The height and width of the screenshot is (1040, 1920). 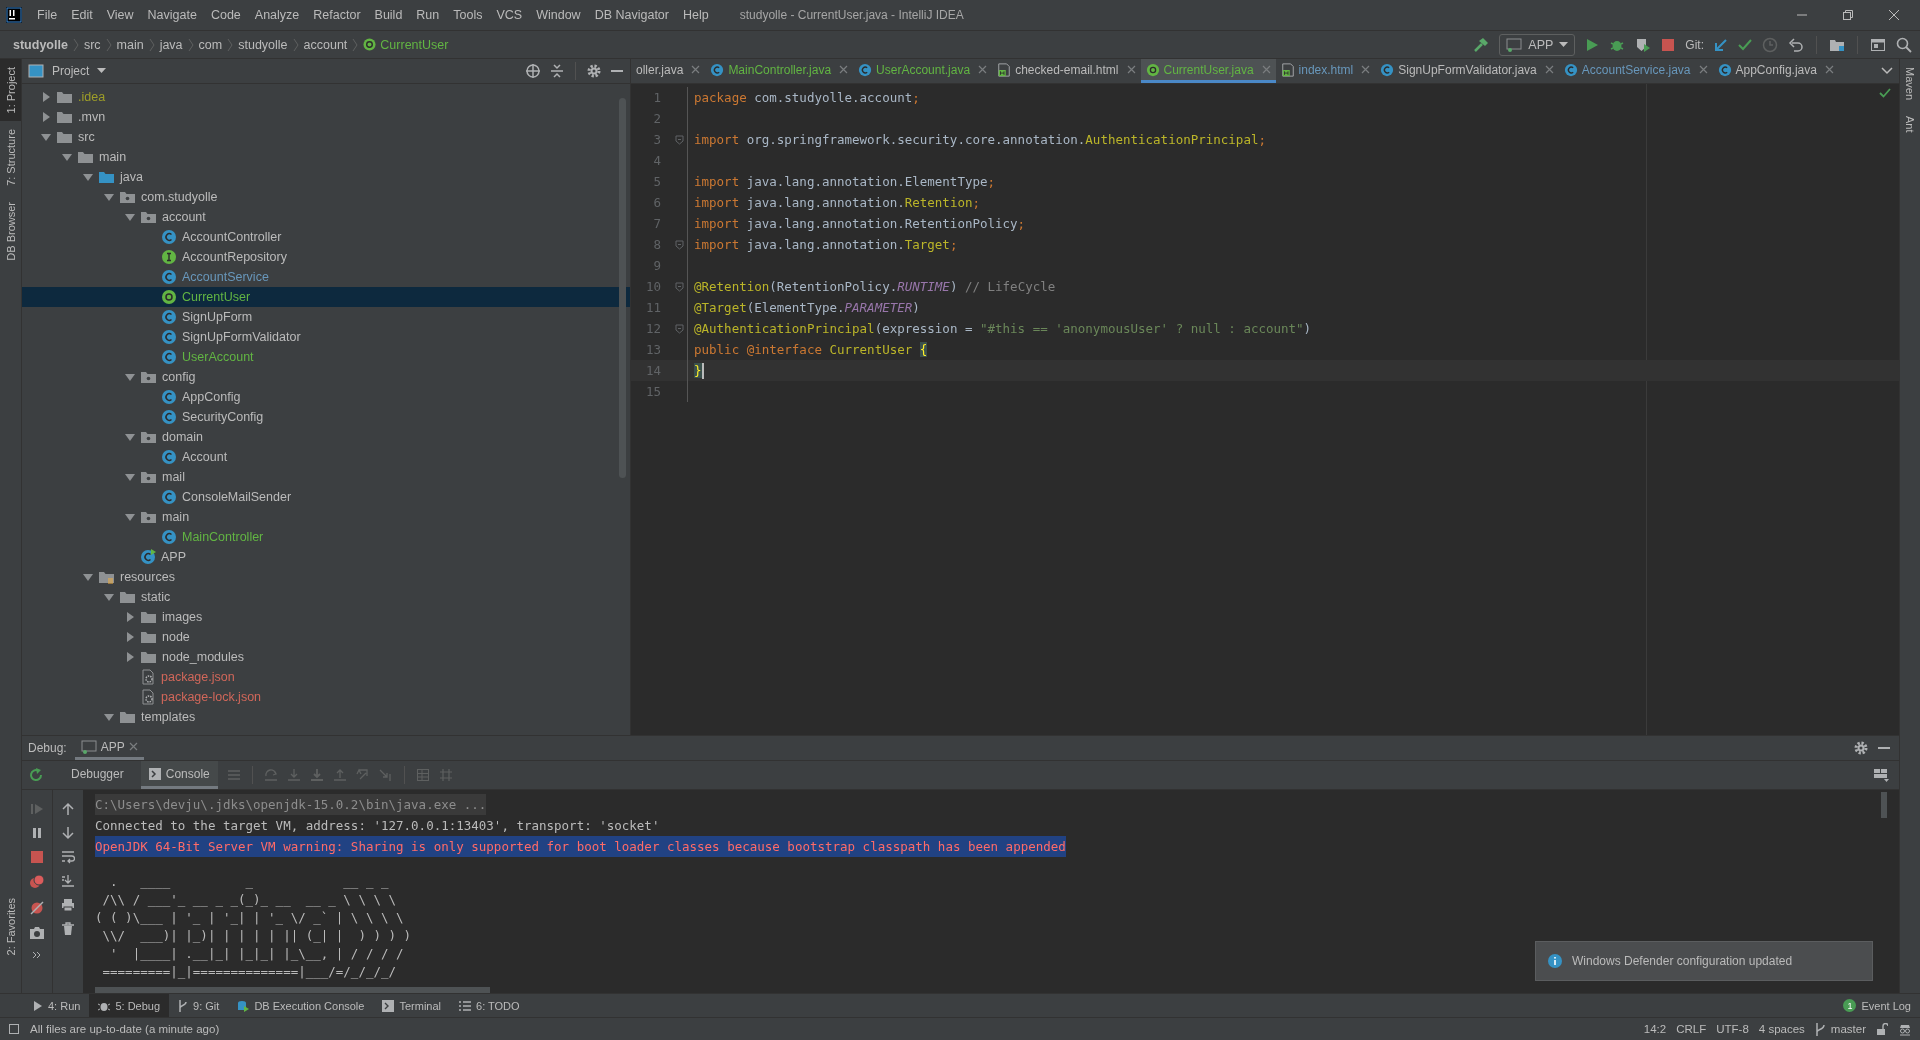 I want to click on file-encoding: UTF-8, so click(x=1732, y=1029).